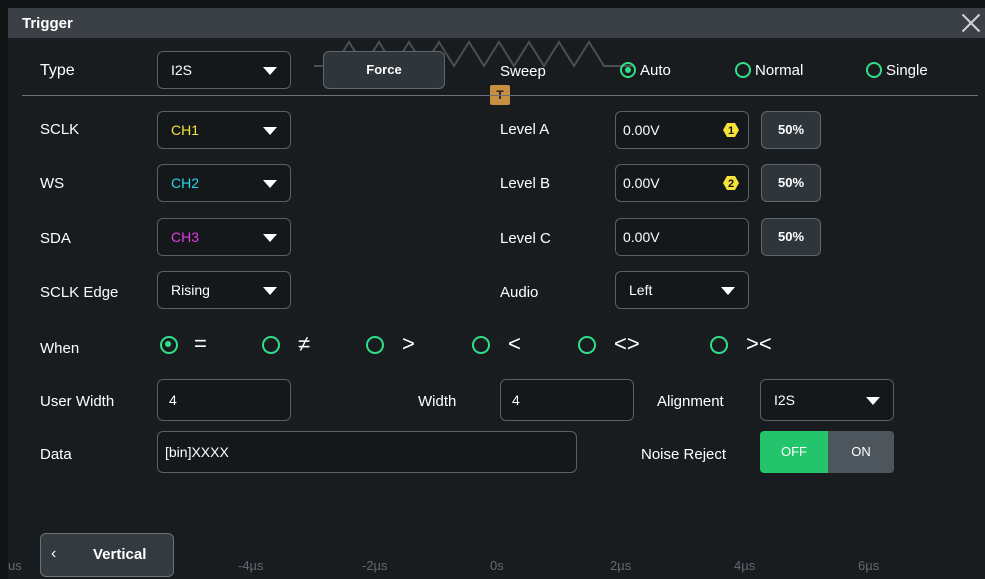  What do you see at coordinates (408, 344) in the screenshot?
I see `when-greater-symbol: >` at bounding box center [408, 344].